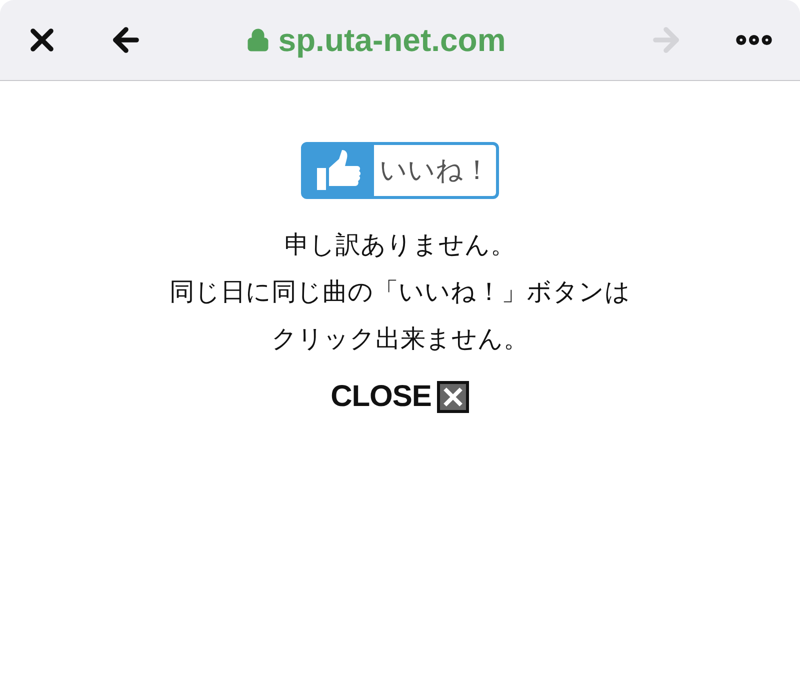 The height and width of the screenshot is (682, 800). What do you see at coordinates (400, 170) in the screenshot?
I see `like-button: いいね！` at bounding box center [400, 170].